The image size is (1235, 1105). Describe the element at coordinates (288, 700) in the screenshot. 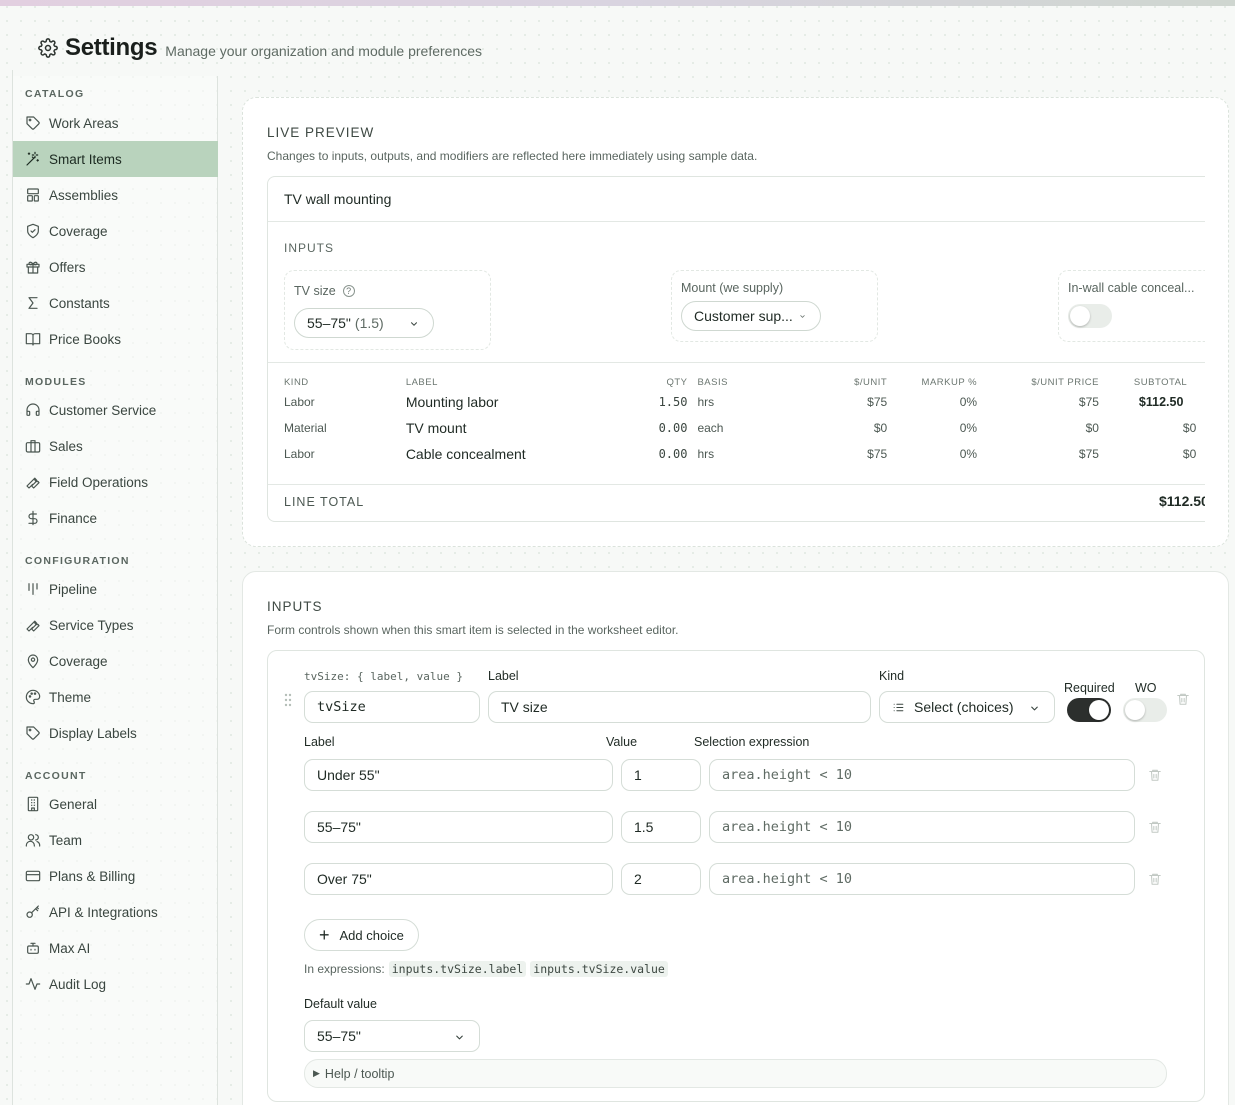

I see `drag-handle-icon` at that location.